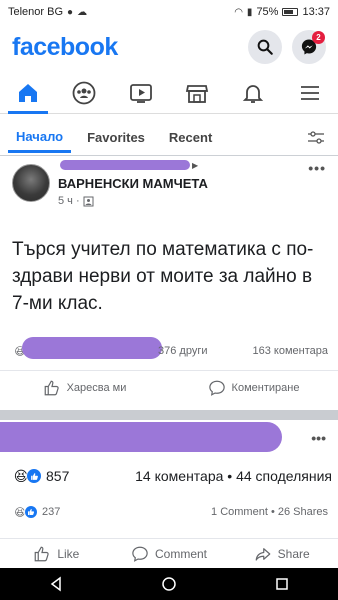 Image resolution: width=338 pixels, height=600 pixels. I want to click on messenger-button: 2, so click(309, 47).